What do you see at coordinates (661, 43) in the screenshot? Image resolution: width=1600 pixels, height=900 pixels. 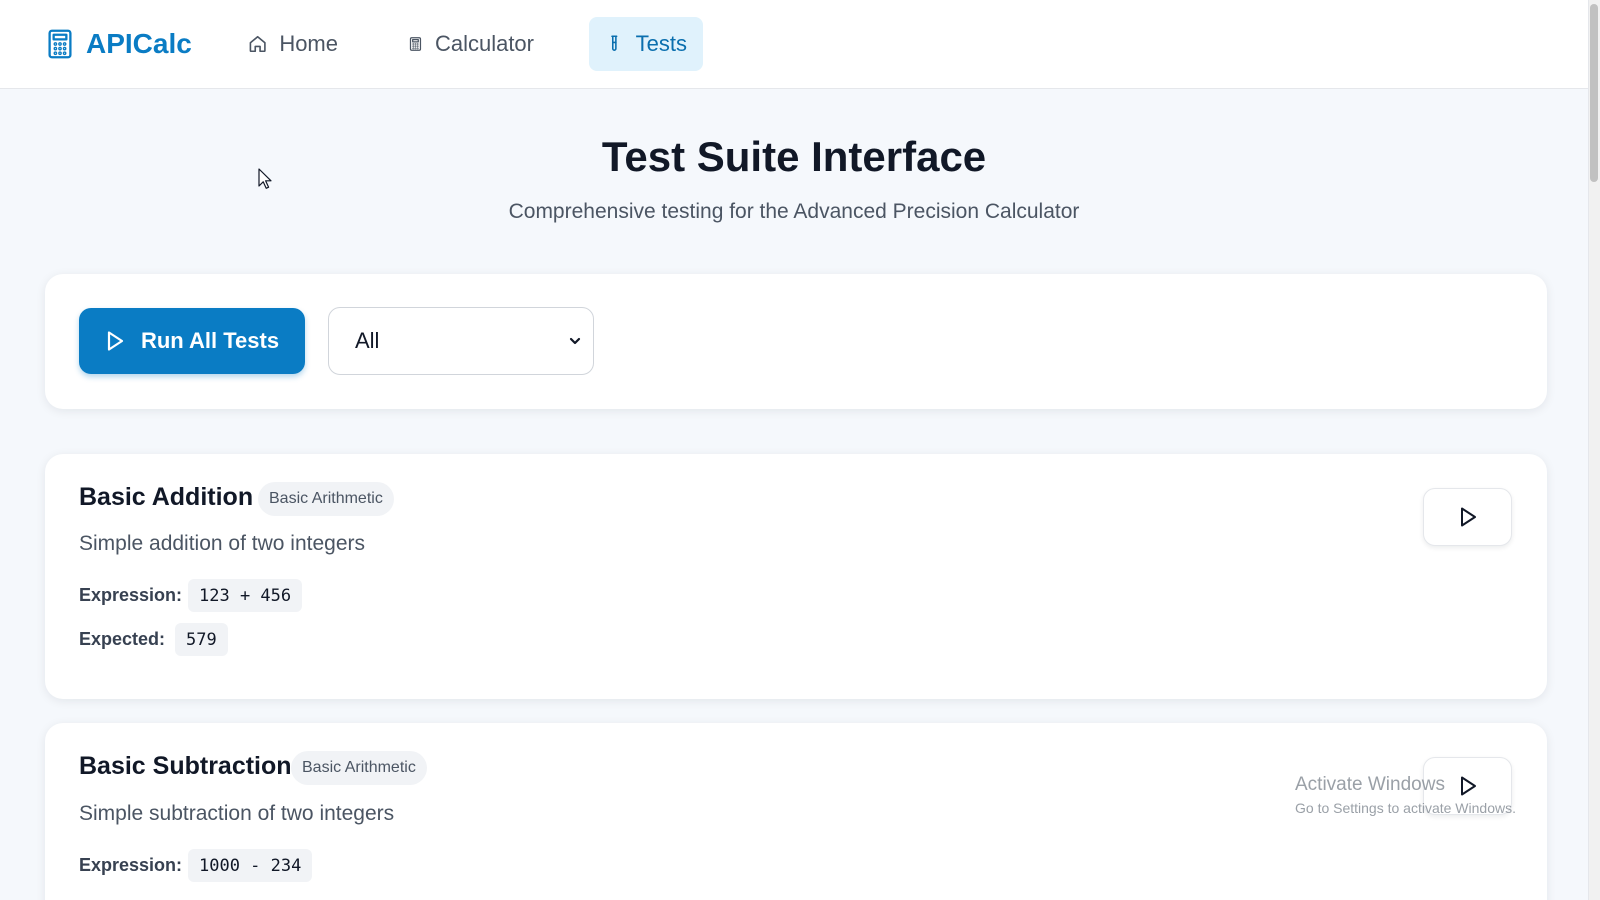 I see `nav-item-label: Tests` at bounding box center [661, 43].